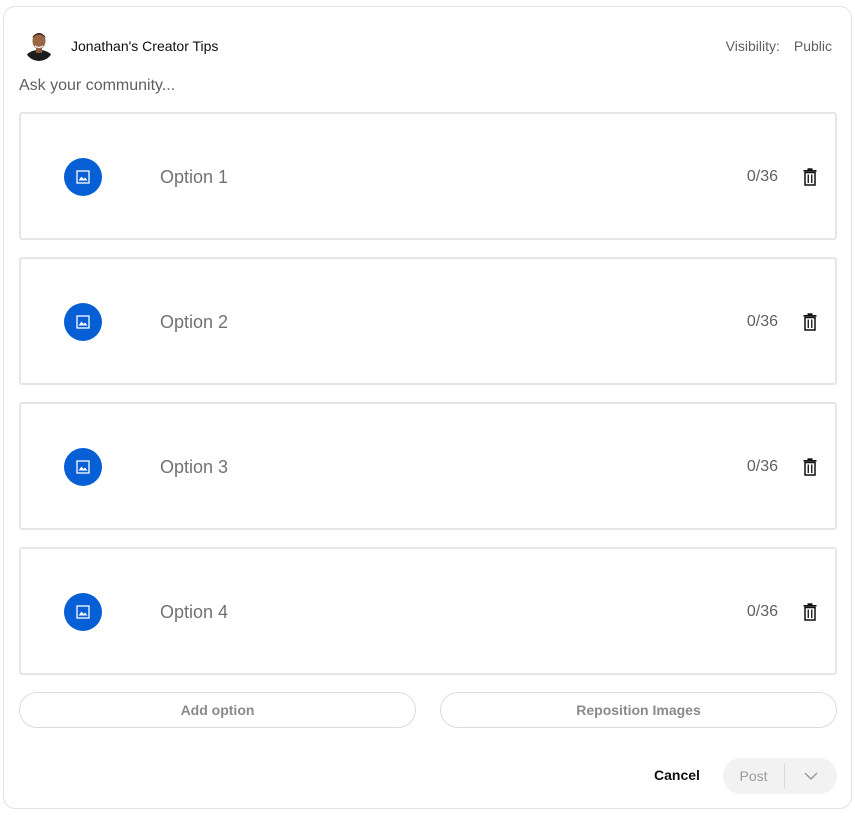 The width and height of the screenshot is (855, 817). What do you see at coordinates (813, 46) in the screenshot?
I see `visibility-value: Public` at bounding box center [813, 46].